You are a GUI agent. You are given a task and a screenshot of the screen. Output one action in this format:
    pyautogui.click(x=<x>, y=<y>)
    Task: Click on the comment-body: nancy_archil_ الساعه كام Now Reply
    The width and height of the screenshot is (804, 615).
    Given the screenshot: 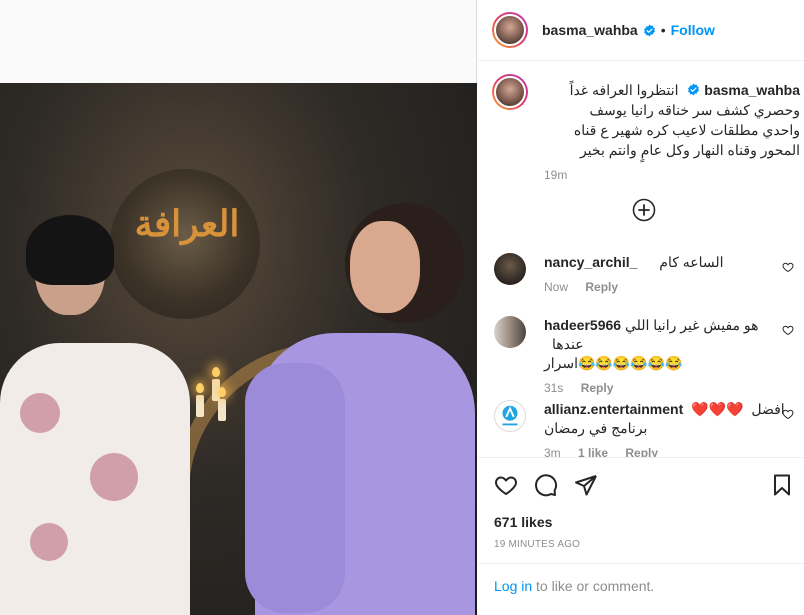 What is the action you would take?
    pyautogui.click(x=671, y=275)
    